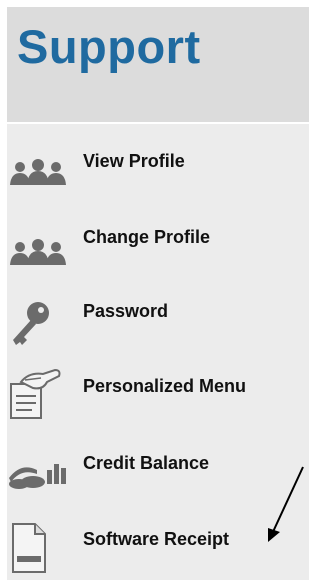  I want to click on menu-item-software-receipt: Software Receipt, so click(158, 545).